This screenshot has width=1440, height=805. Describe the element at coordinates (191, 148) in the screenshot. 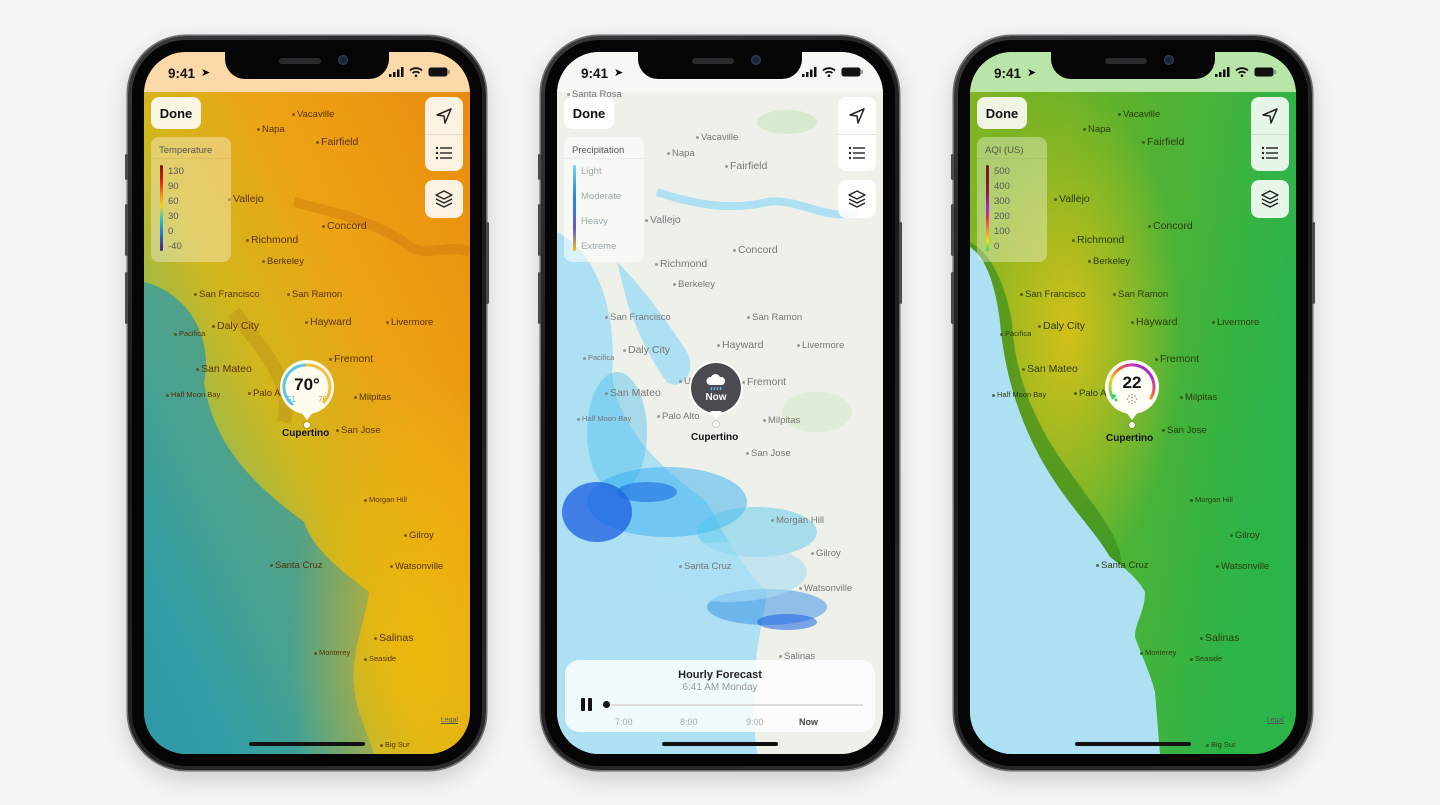

I see `legend-title: Temperature` at that location.